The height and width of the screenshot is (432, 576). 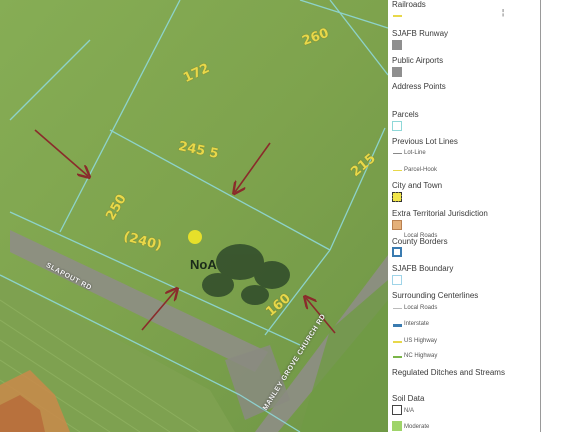 I want to click on legend-title: Surrounding Centerlines, so click(x=435, y=295).